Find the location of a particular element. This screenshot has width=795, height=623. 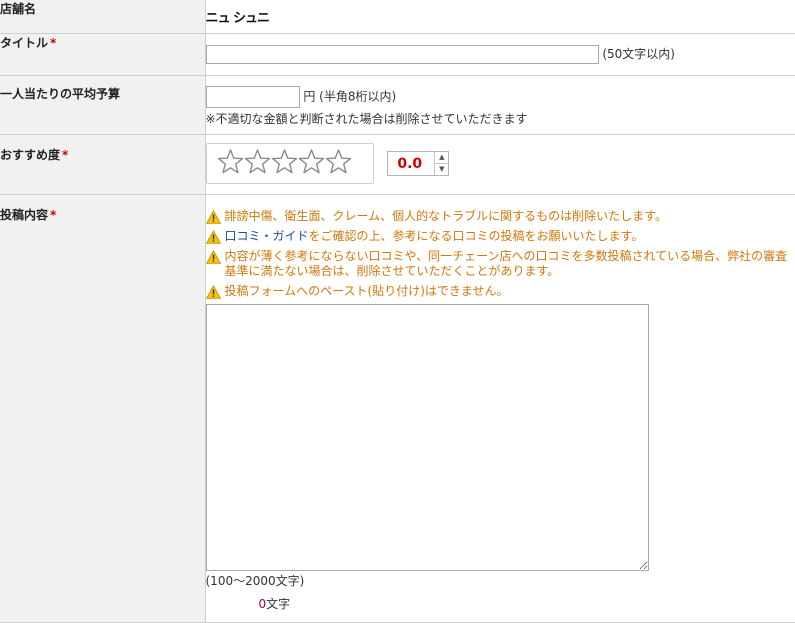

shop-row: 店舗名 ニュ シュニ is located at coordinates (397, 17).